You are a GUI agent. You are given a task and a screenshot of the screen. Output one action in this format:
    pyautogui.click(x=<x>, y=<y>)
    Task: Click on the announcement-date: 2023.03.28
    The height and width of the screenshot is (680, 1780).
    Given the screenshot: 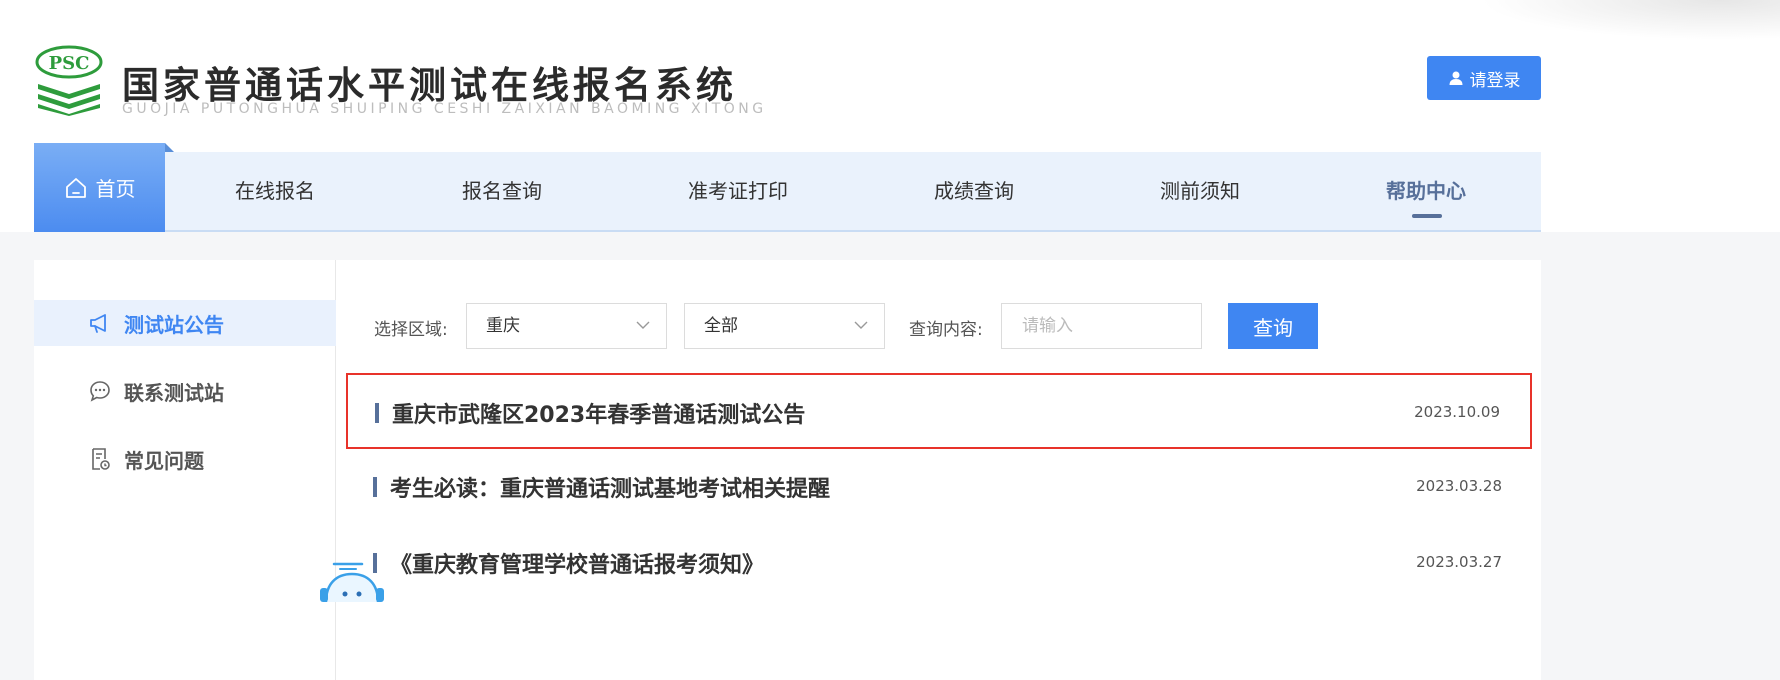 What is the action you would take?
    pyautogui.click(x=1459, y=486)
    